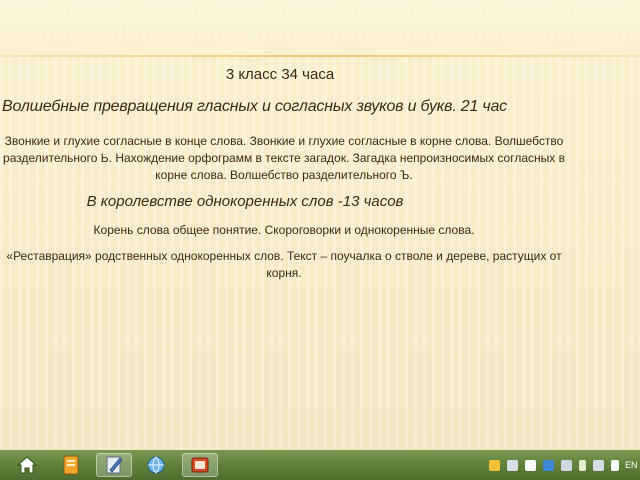  I want to click on update-icon, so click(566, 465).